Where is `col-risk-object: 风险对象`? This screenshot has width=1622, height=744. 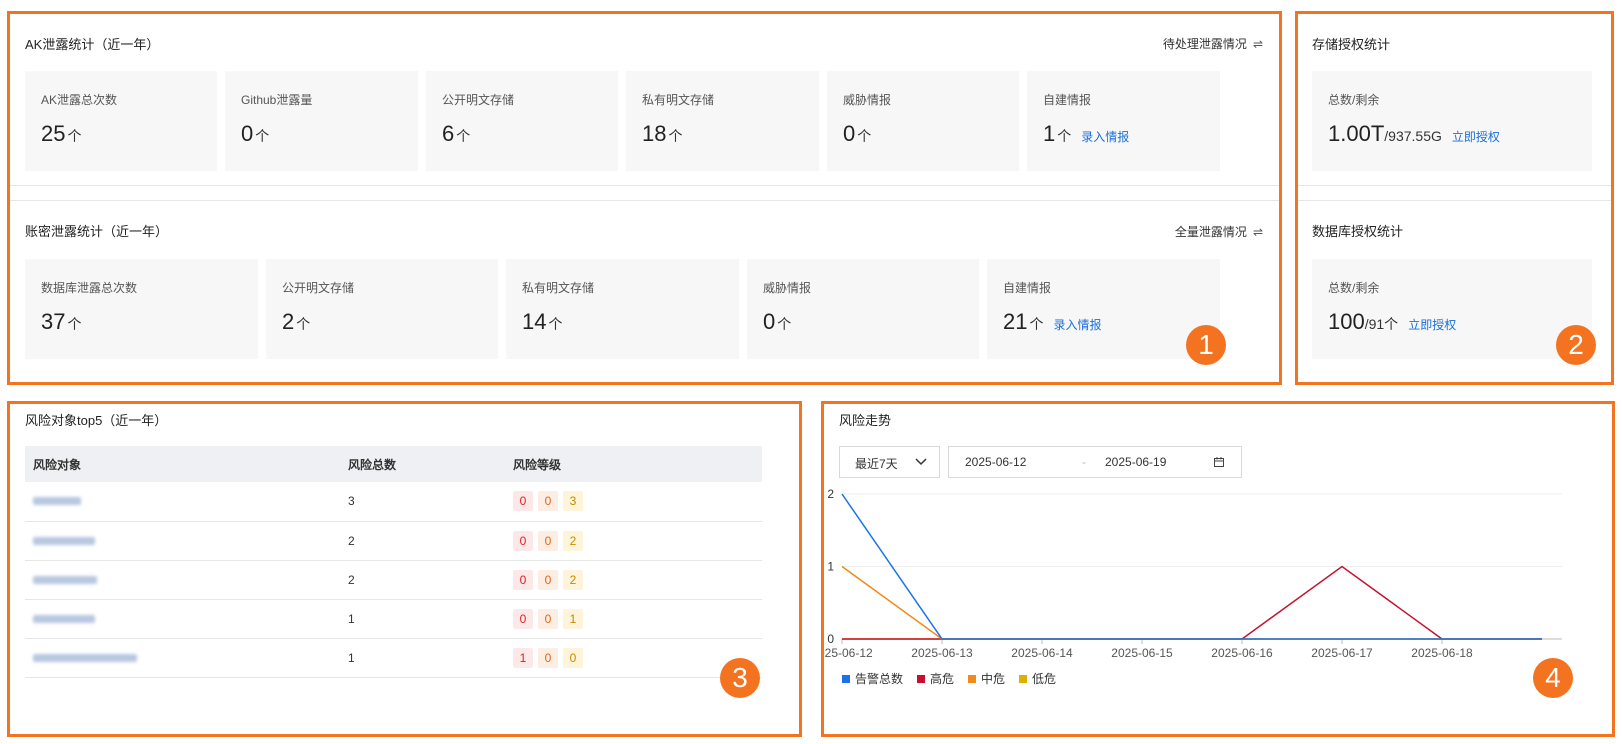
col-risk-object: 风险对象 is located at coordinates (182, 464).